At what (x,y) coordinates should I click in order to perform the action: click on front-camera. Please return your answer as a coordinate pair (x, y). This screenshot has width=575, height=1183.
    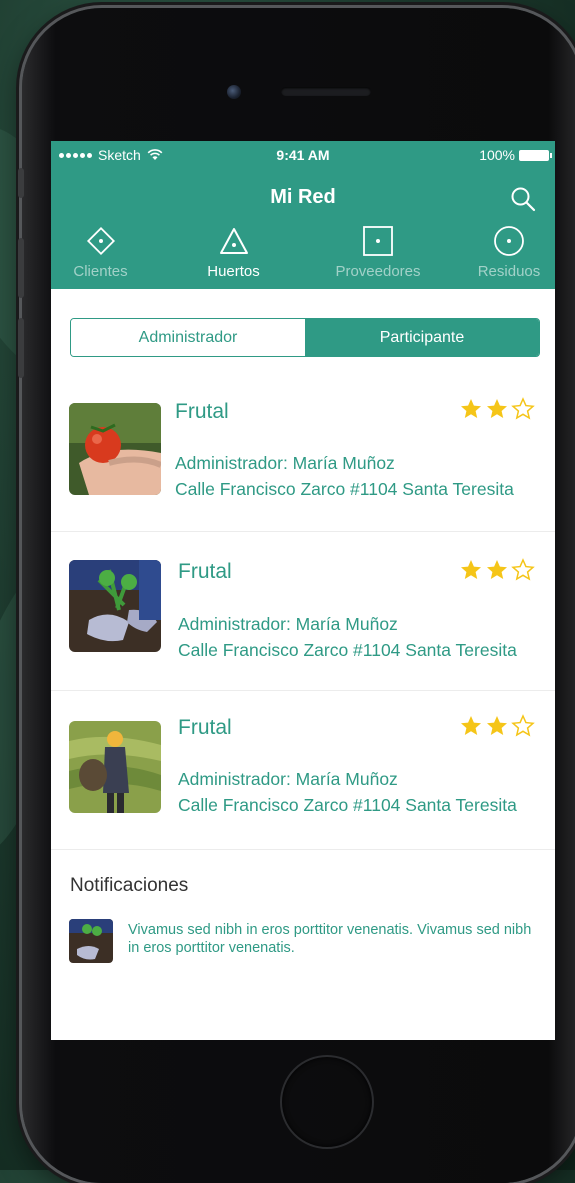
    Looking at the image, I should click on (234, 92).